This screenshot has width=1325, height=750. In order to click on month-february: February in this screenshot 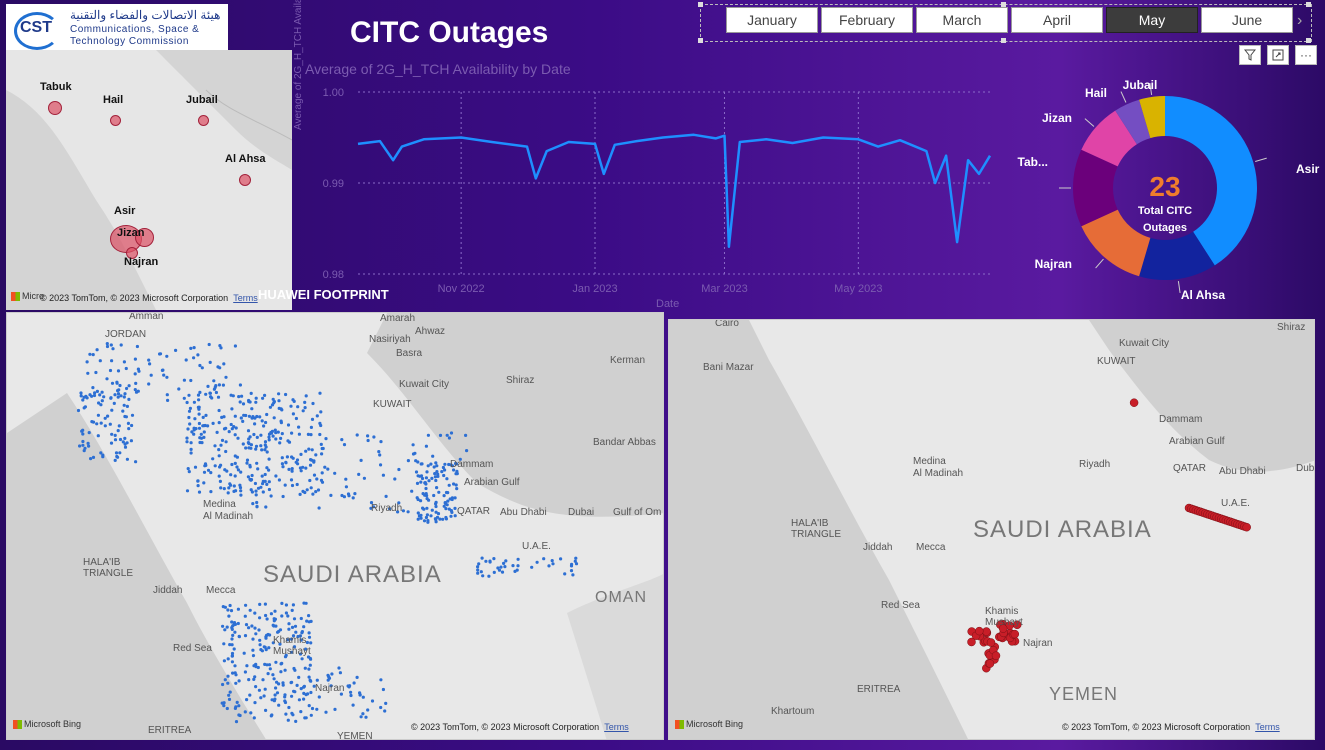, I will do `click(867, 20)`.